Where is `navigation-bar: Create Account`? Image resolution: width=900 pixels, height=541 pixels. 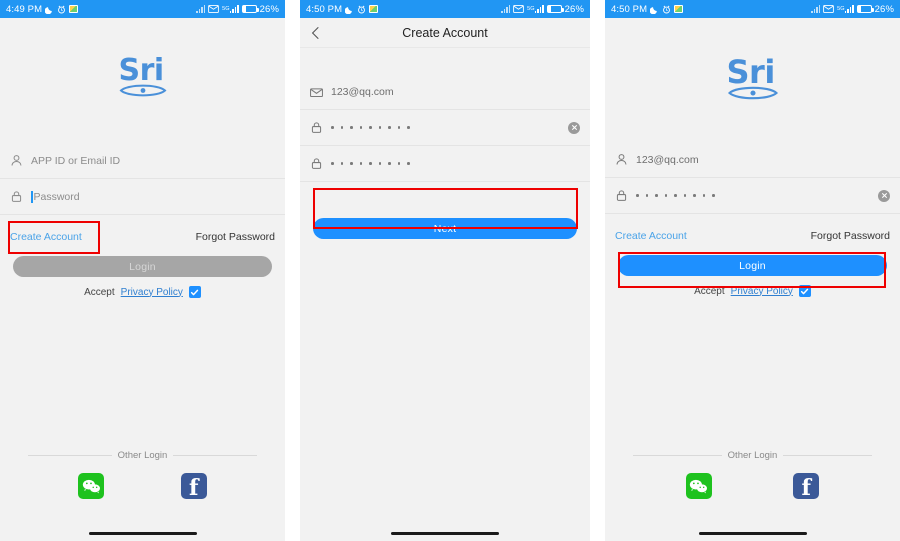
navigation-bar: Create Account is located at coordinates (445, 33).